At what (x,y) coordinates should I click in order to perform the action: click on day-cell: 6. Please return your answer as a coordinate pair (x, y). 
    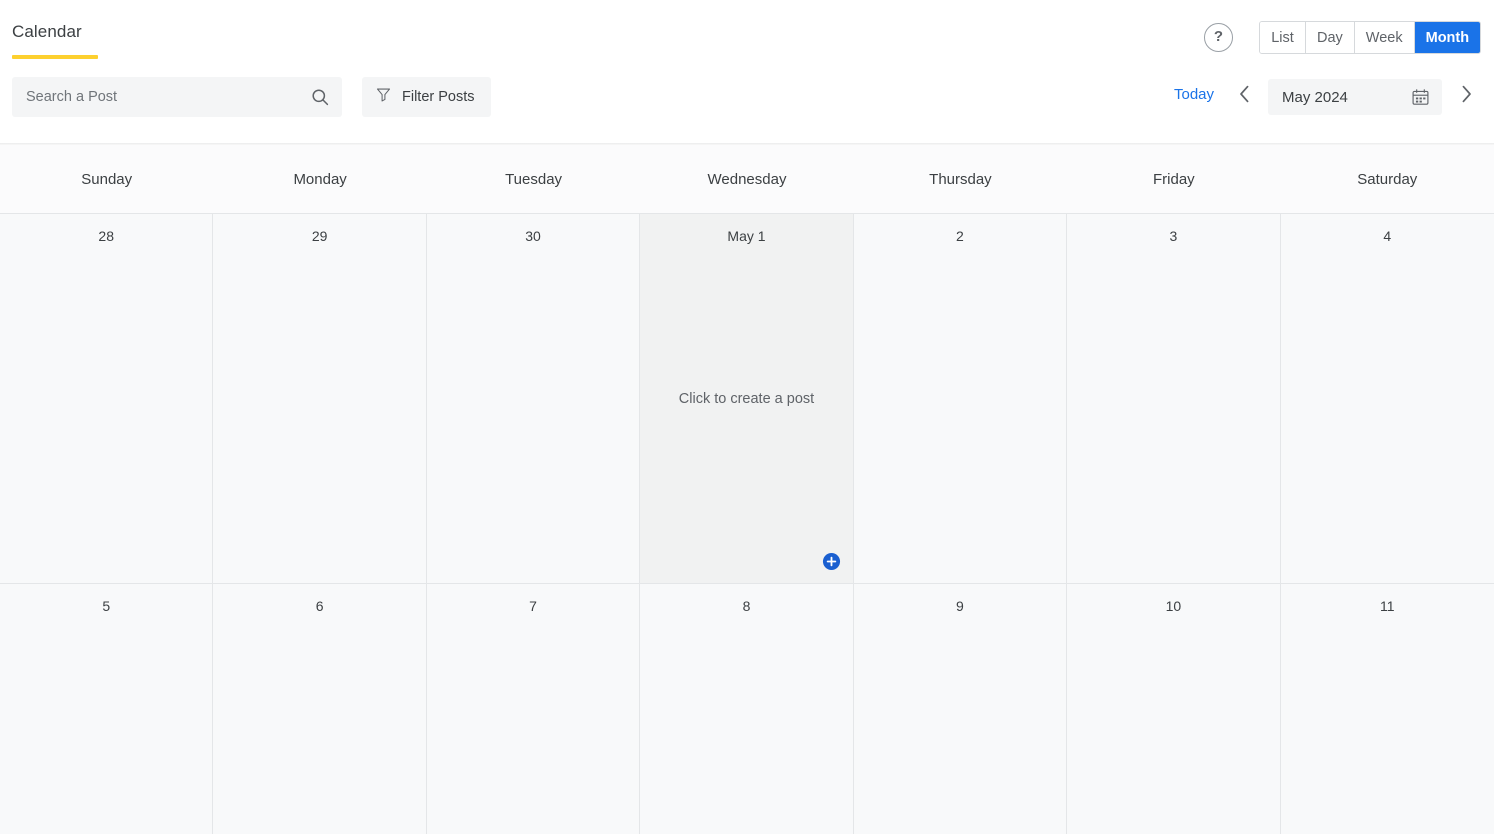
    Looking at the image, I should click on (320, 709).